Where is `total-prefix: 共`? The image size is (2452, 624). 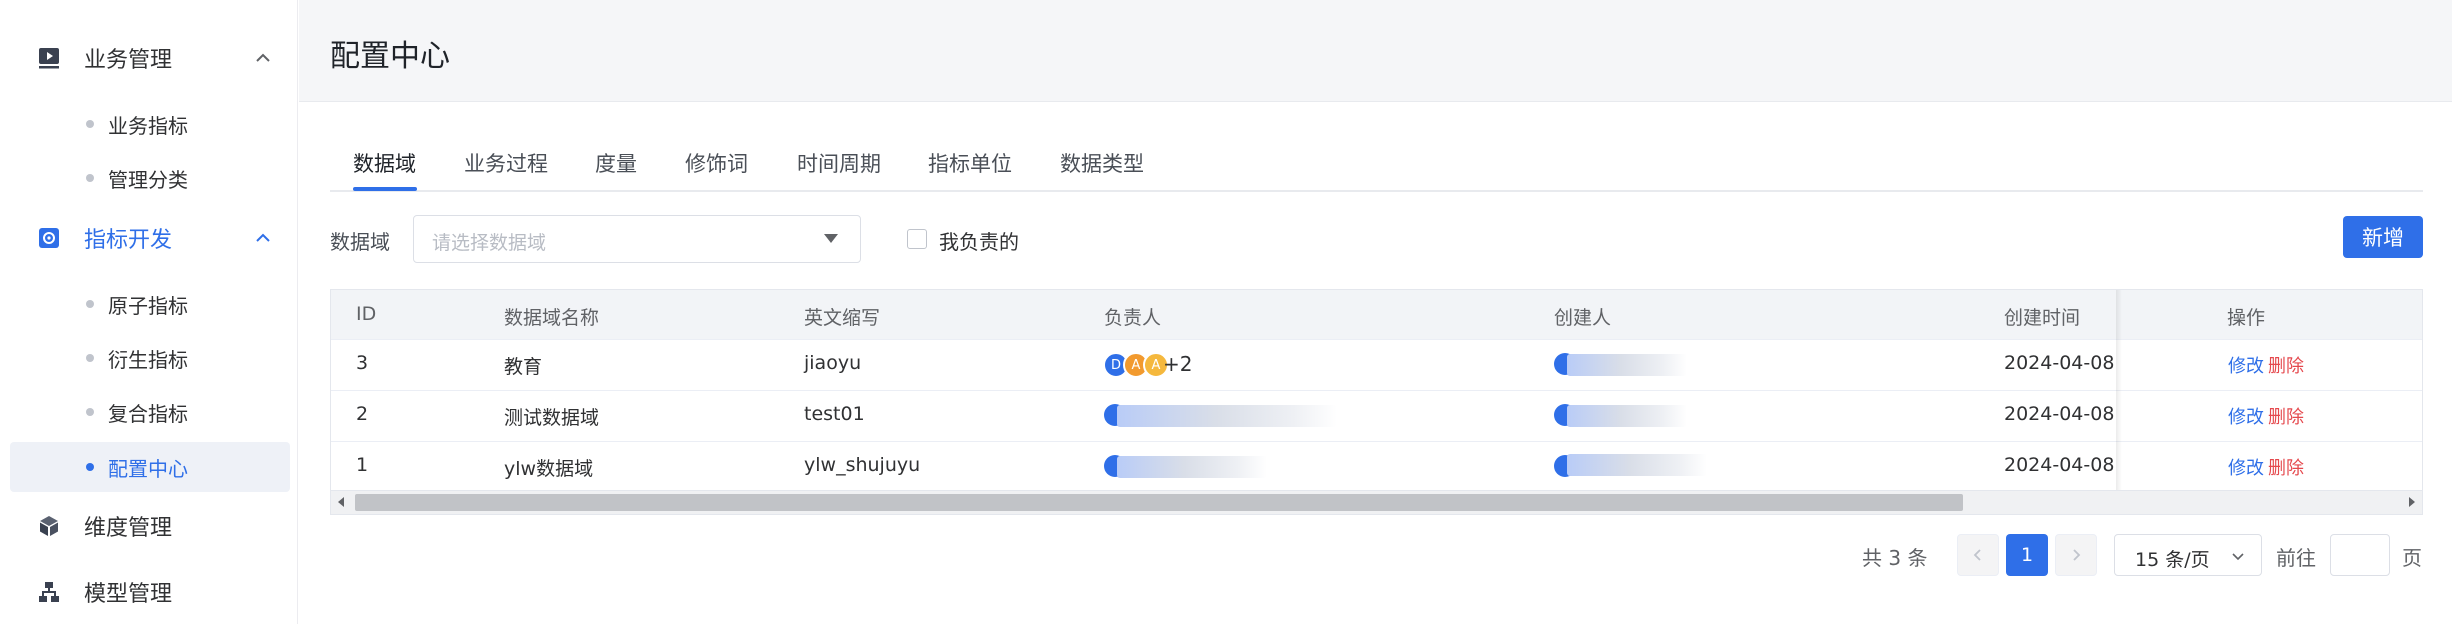
total-prefix: 共 is located at coordinates (1872, 558).